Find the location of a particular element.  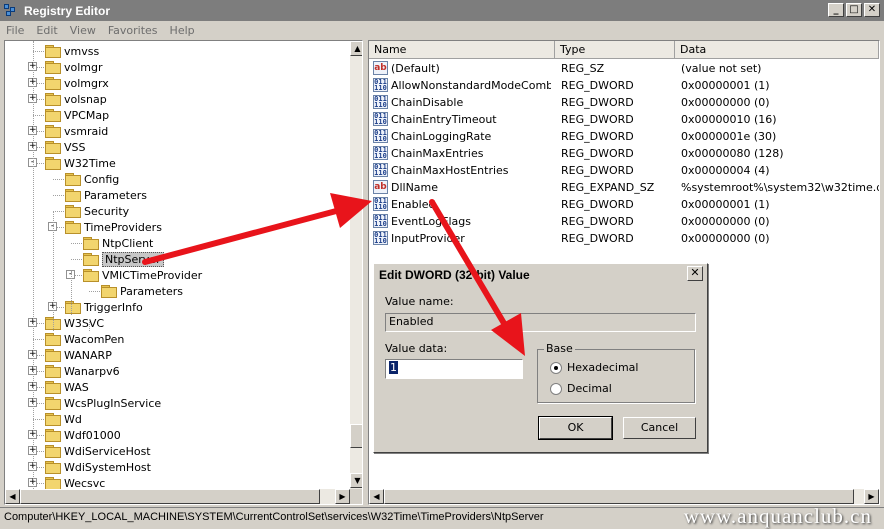

tree-item: WacomPen is located at coordinates (84, 339).